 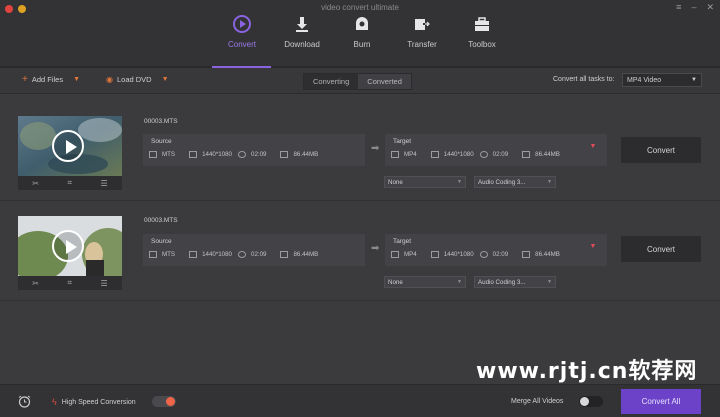 What do you see at coordinates (161, 220) in the screenshot?
I see `file-name: 00003.MTS` at bounding box center [161, 220].